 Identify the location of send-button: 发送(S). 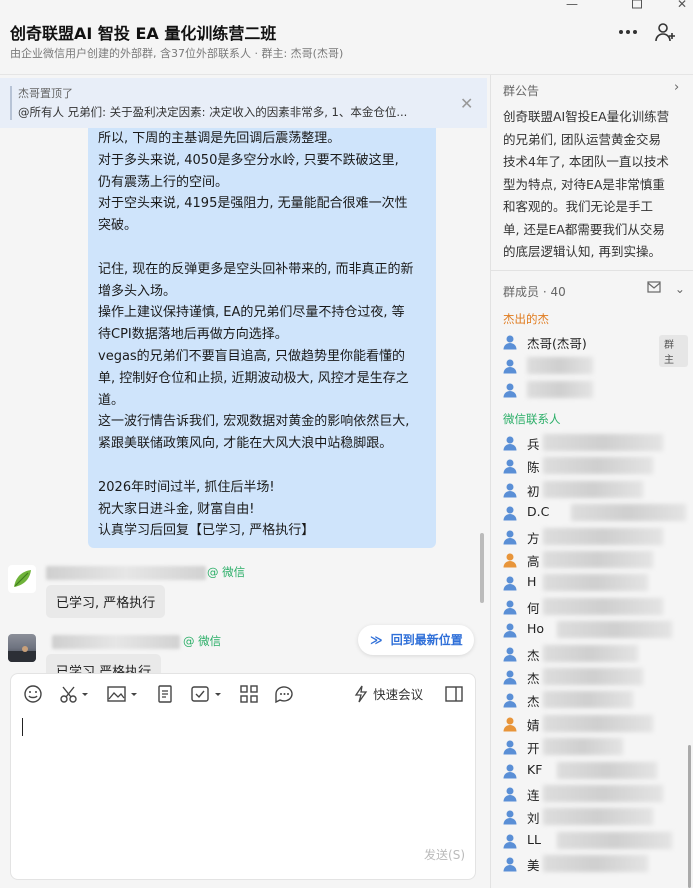
(444, 854).